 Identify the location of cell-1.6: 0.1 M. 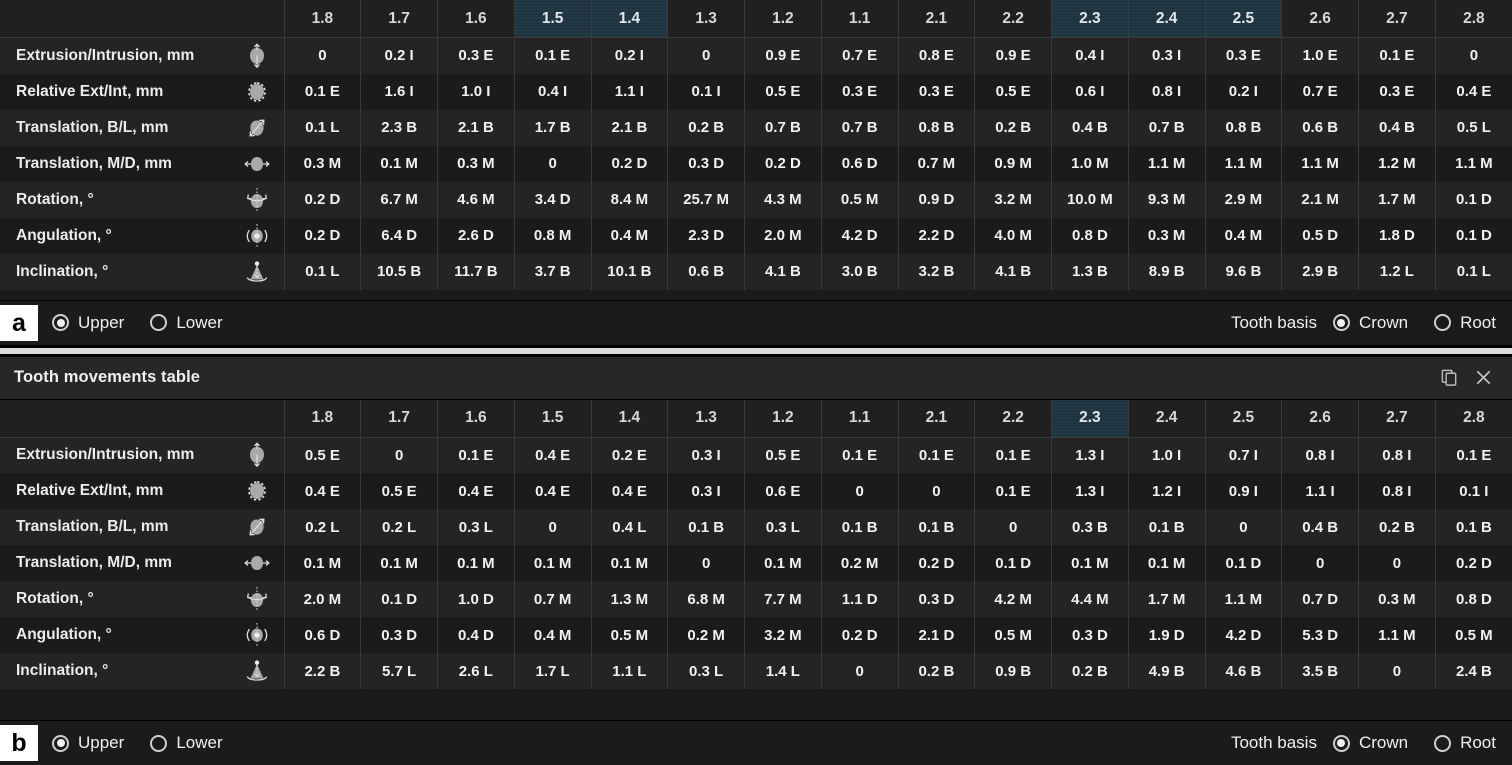
(476, 563).